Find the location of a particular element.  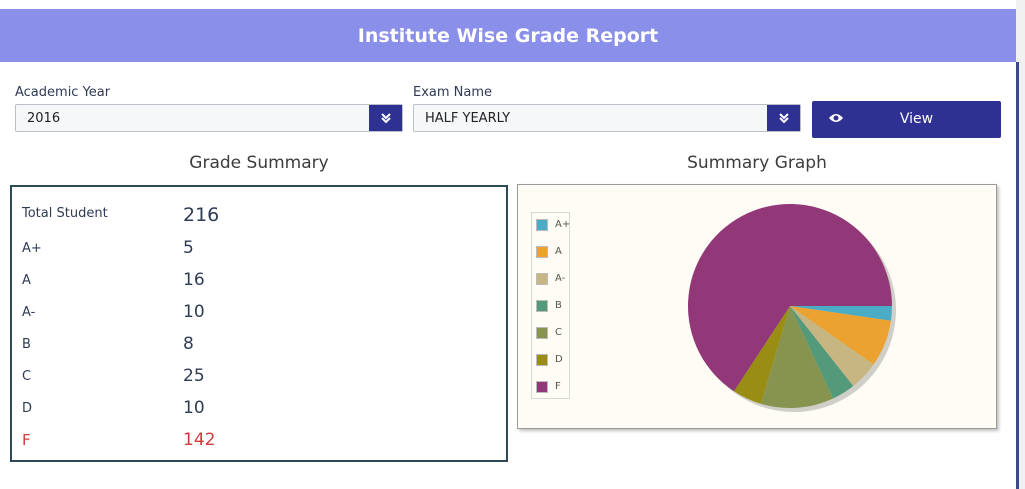

summary-row-a-plus: A+ 5 is located at coordinates (257, 251).